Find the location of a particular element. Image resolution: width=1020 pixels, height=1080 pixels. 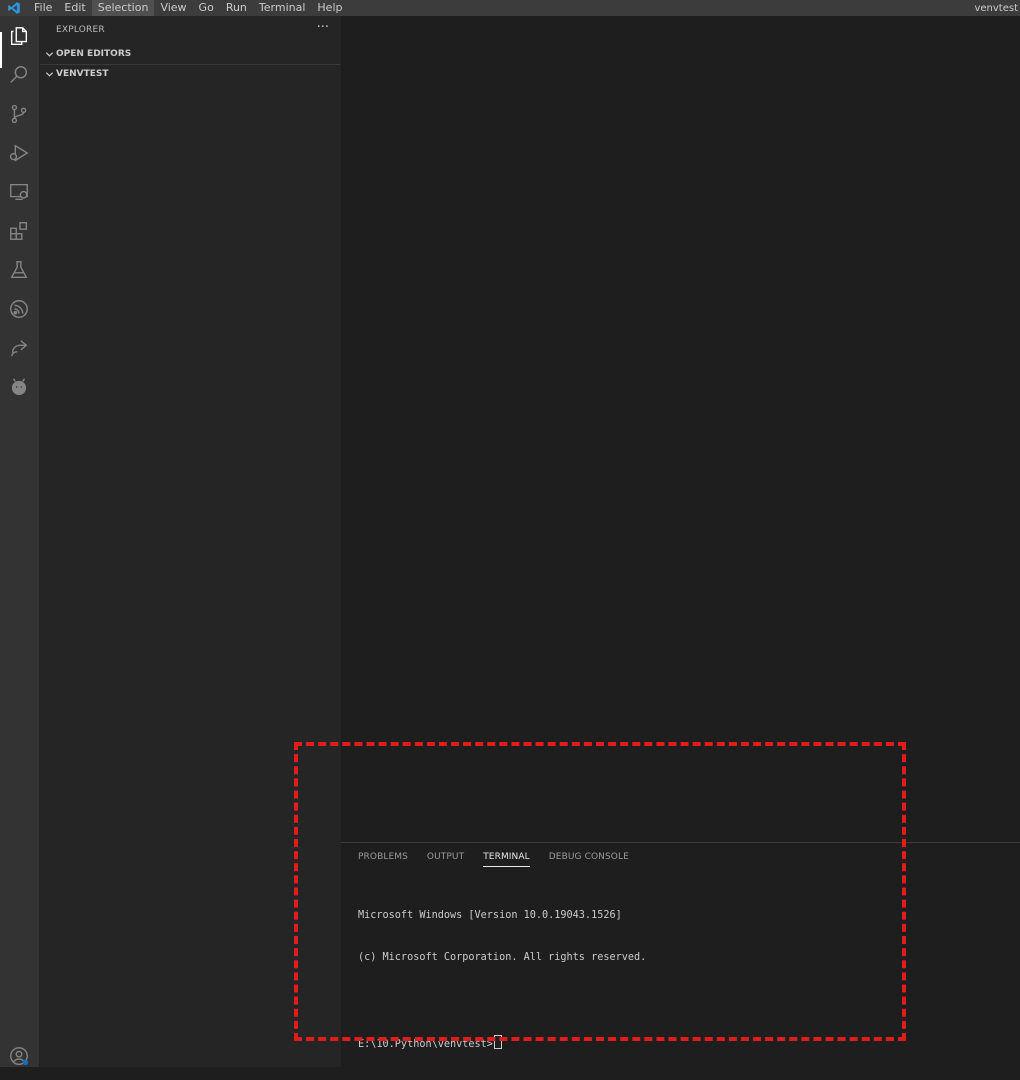

menu-terminal: Terminal is located at coordinates (282, 8).